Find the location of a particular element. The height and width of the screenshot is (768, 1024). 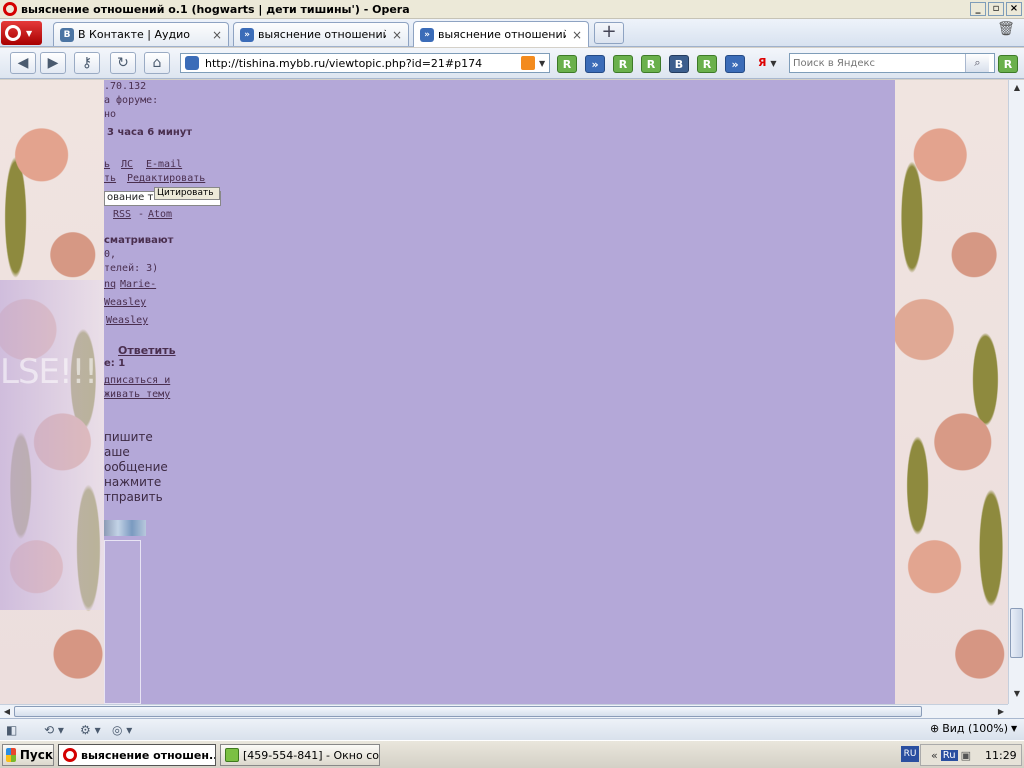

scroll-right-icon: ▶ is located at coordinates (1001, 712).